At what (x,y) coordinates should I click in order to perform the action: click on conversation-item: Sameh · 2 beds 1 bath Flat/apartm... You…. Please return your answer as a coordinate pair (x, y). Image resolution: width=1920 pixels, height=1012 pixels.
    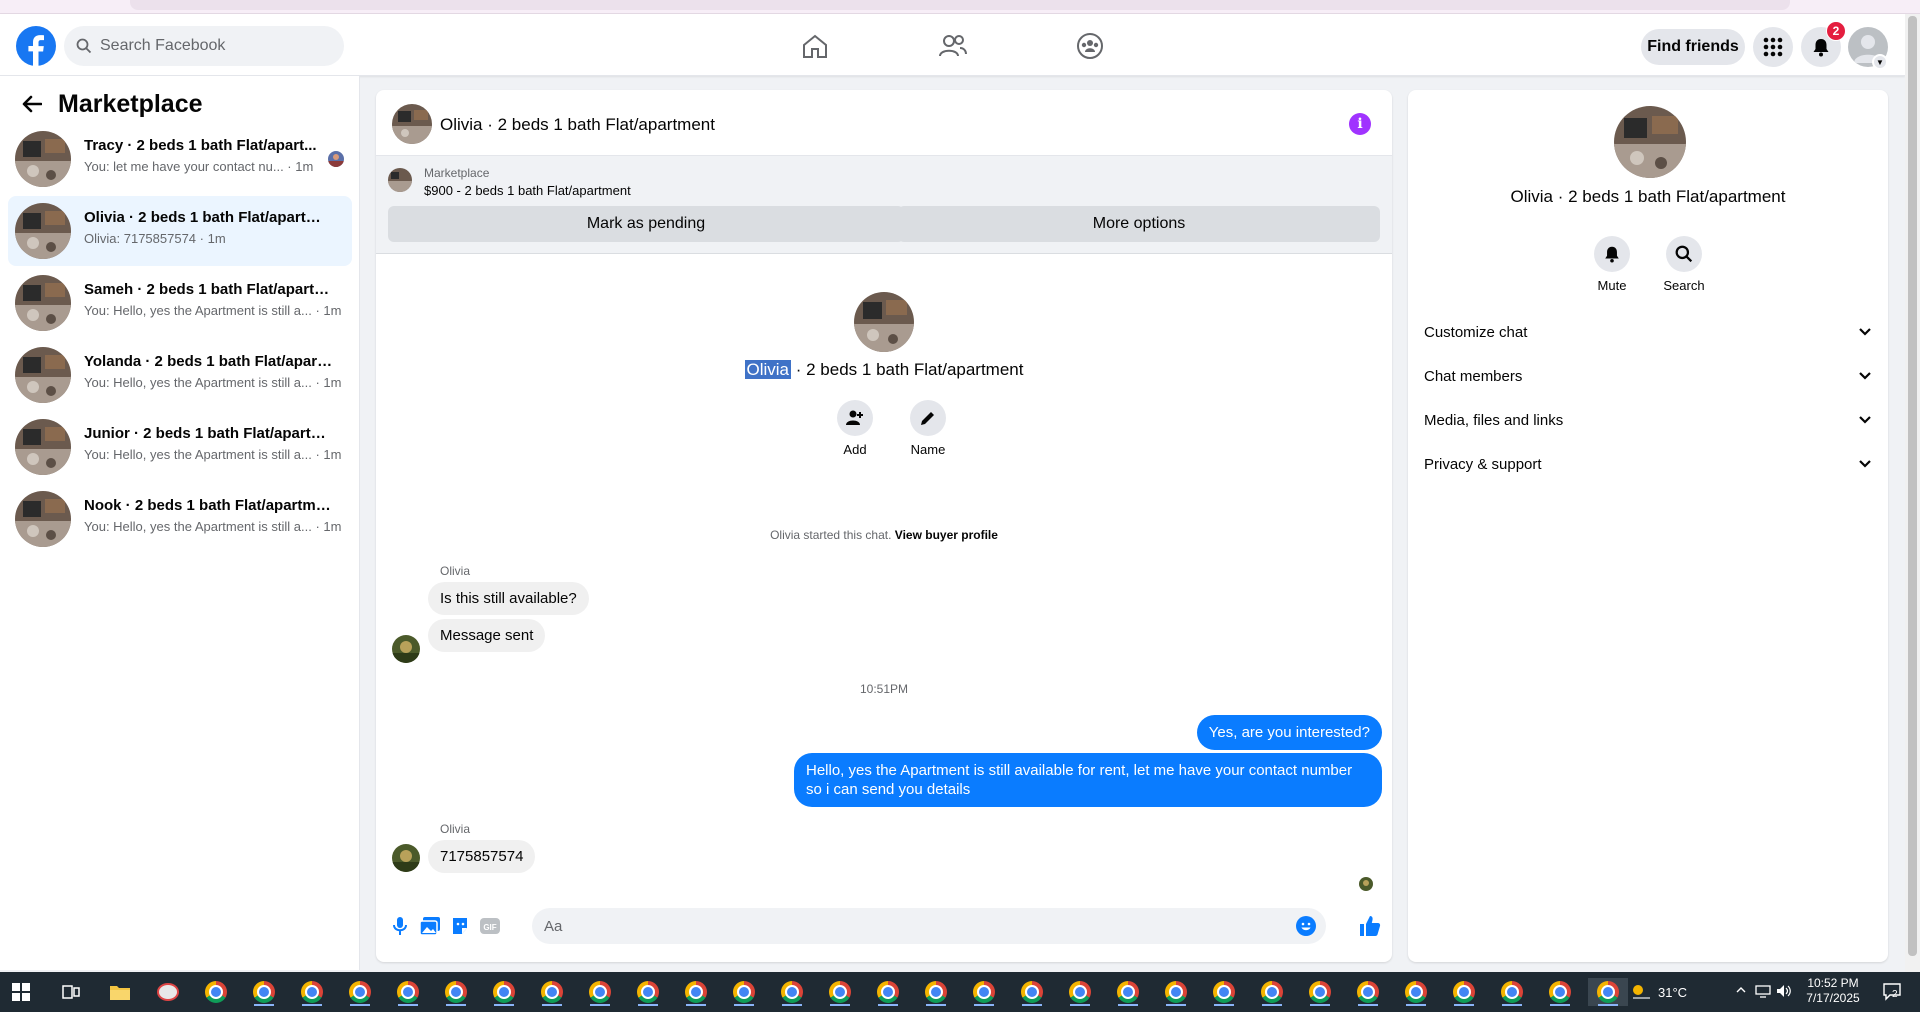
    Looking at the image, I should click on (180, 303).